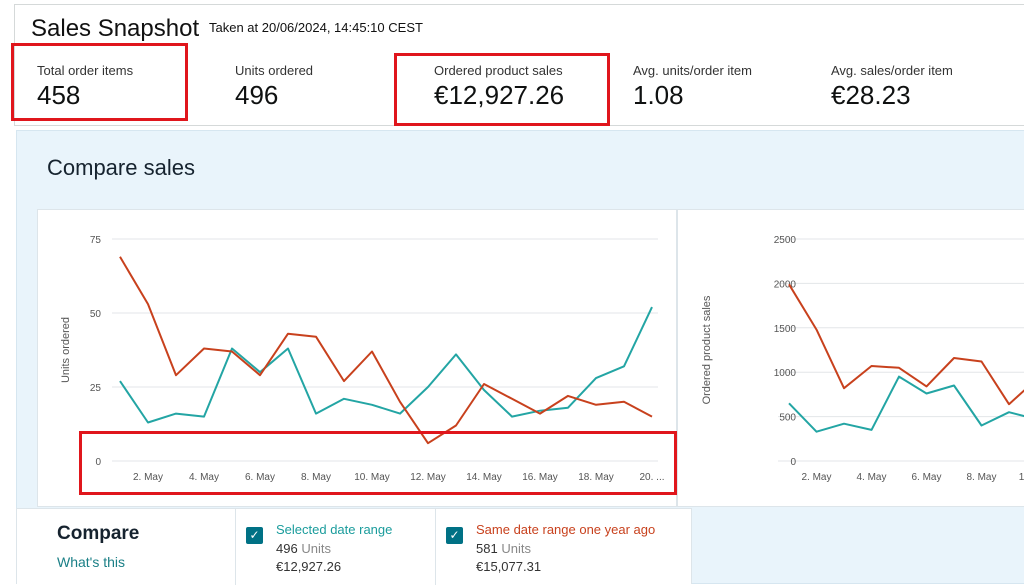  Describe the element at coordinates (785, 373) in the screenshot. I see `y-tick-label: 1000` at that location.